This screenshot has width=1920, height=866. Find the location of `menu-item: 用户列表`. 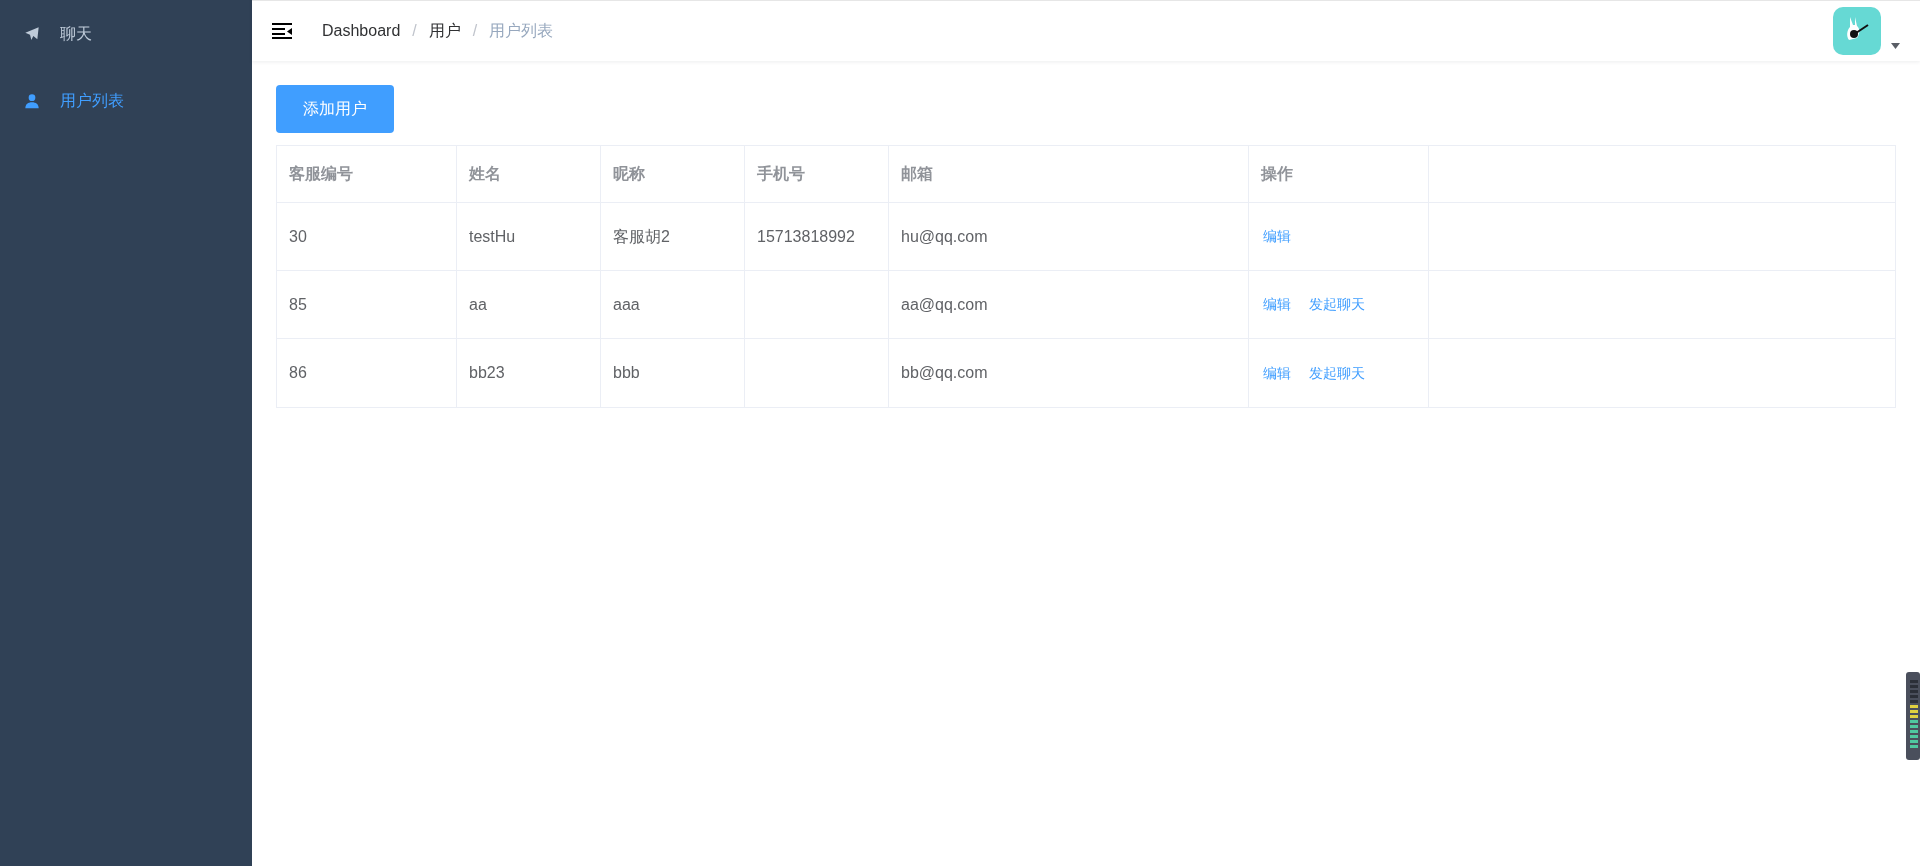

menu-item: 用户列表 is located at coordinates (126, 100).